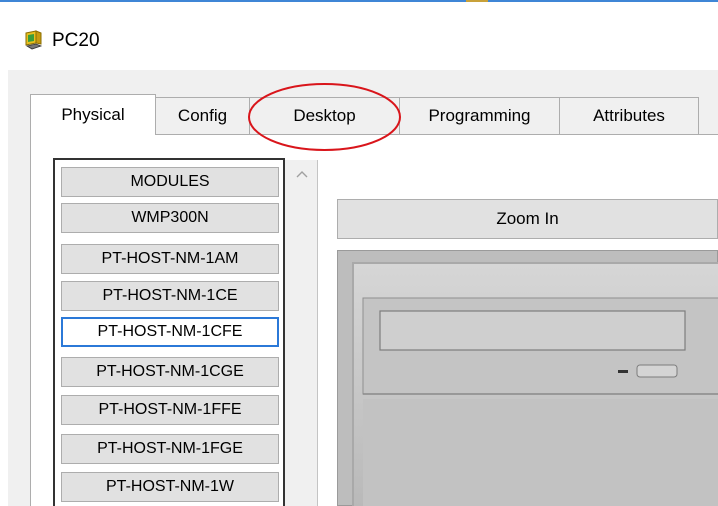  Describe the element at coordinates (170, 410) in the screenshot. I see `module-item-pt-host-nm-1ffe: PT-HOST-NM-1FFE` at that location.